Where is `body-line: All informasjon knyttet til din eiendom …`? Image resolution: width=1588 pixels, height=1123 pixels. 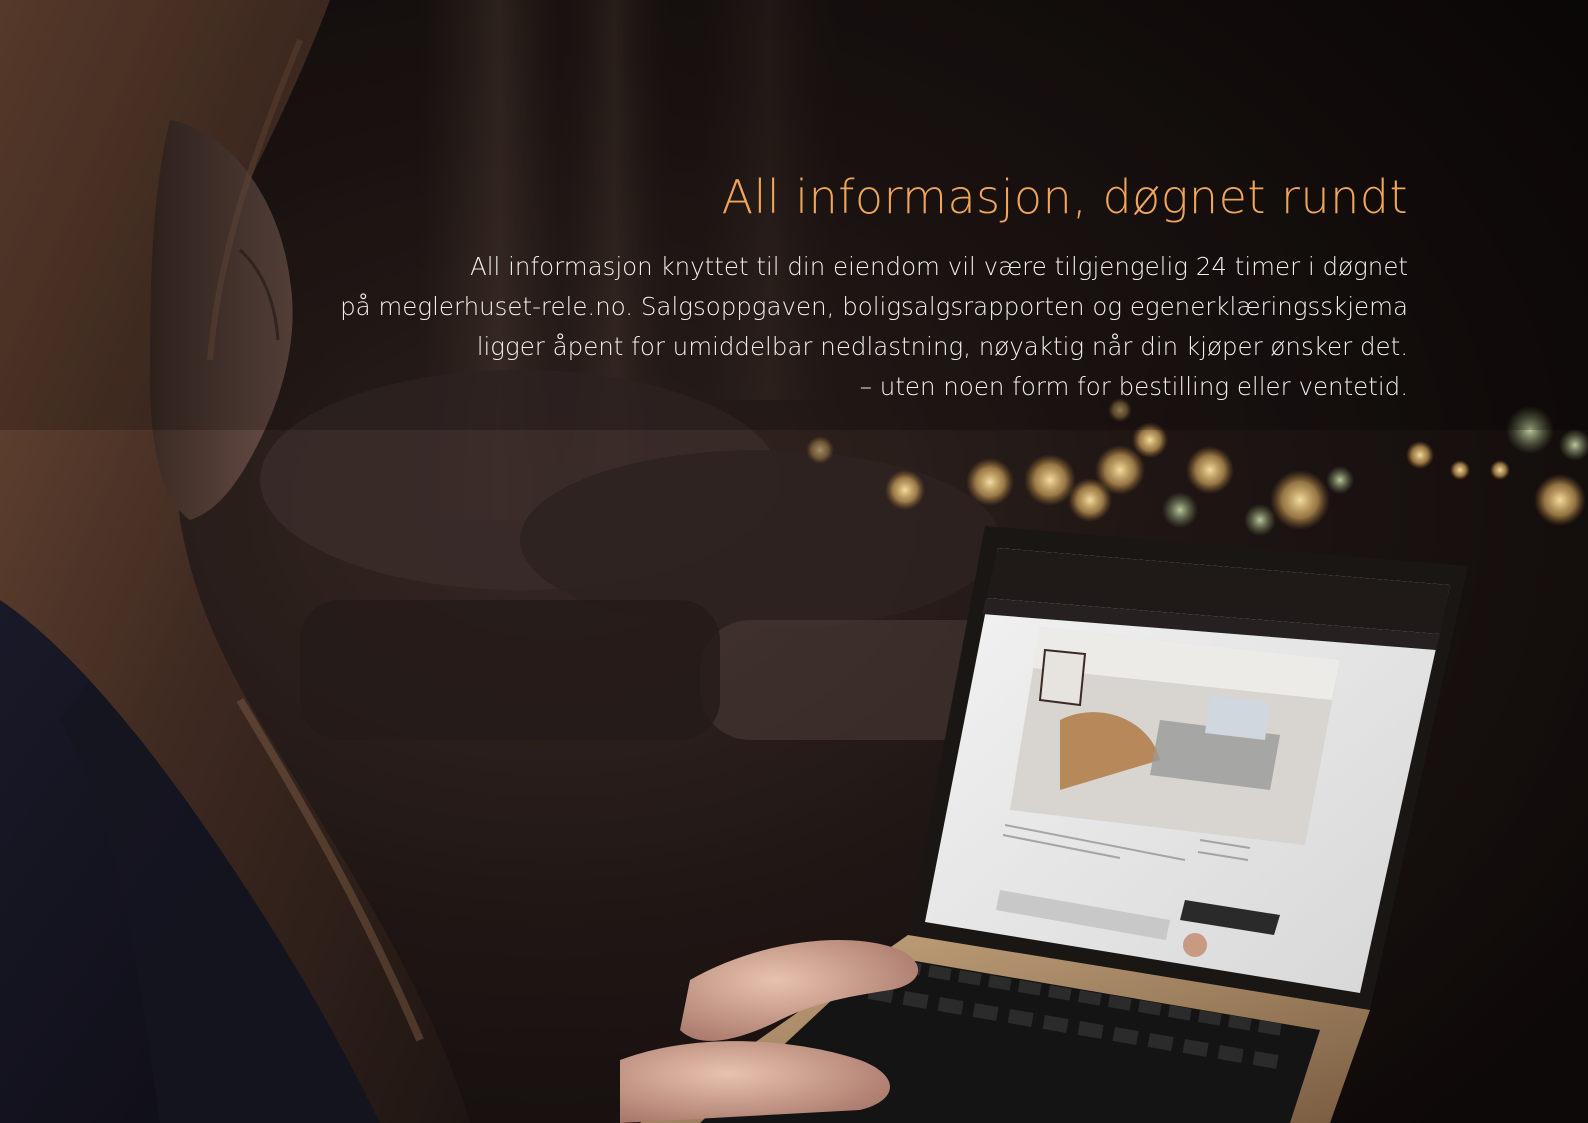 body-line: All informasjon knyttet til din eiendom … is located at coordinates (938, 267).